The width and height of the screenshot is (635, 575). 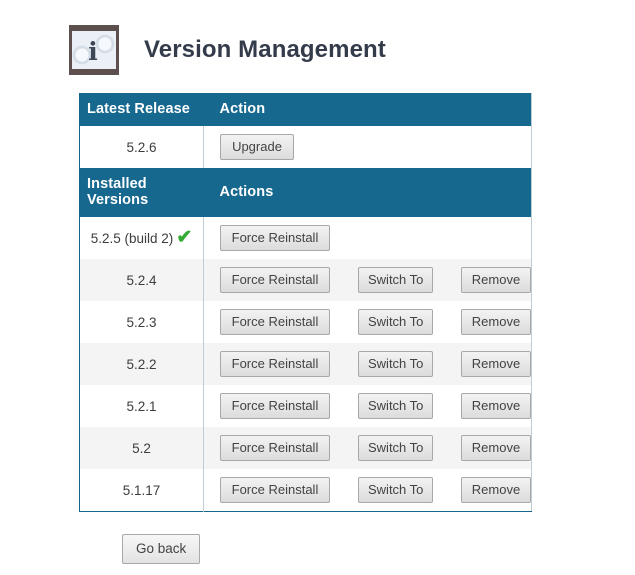 I want to click on svg-text: i, so click(x=93, y=51).